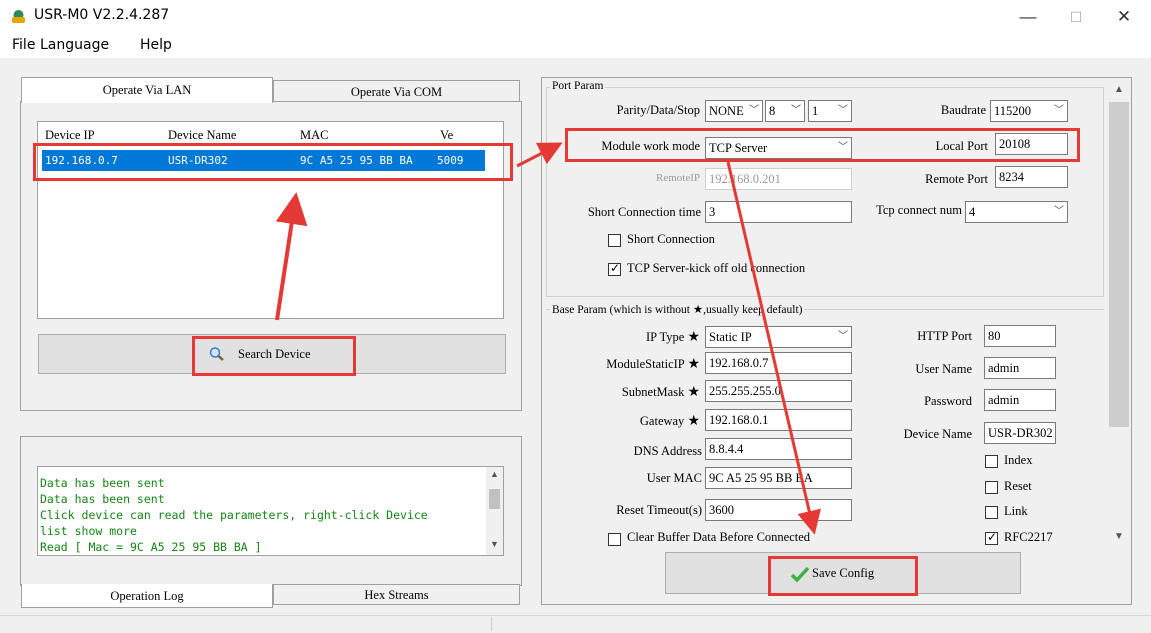  I want to click on arrow-down, so click(773, 348).